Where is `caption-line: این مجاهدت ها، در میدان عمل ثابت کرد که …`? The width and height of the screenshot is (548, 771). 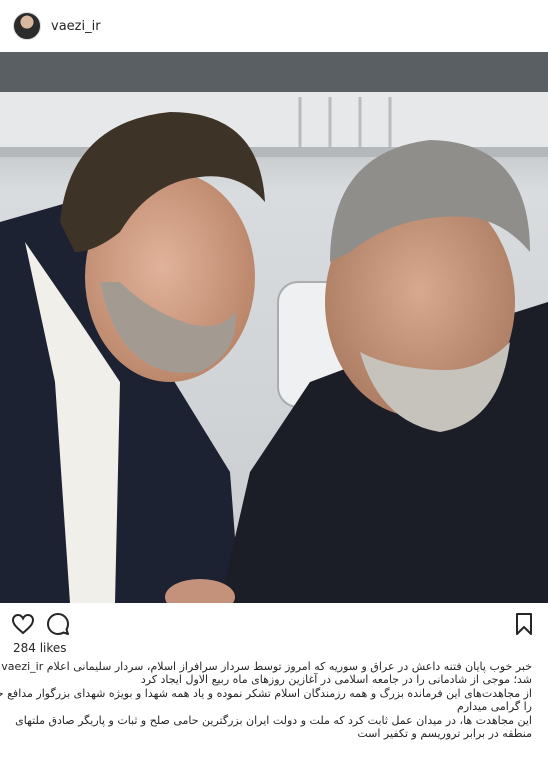 caption-line: این مجاهدت ها، در میدان عمل ثابت کرد که … is located at coordinates (273, 720).